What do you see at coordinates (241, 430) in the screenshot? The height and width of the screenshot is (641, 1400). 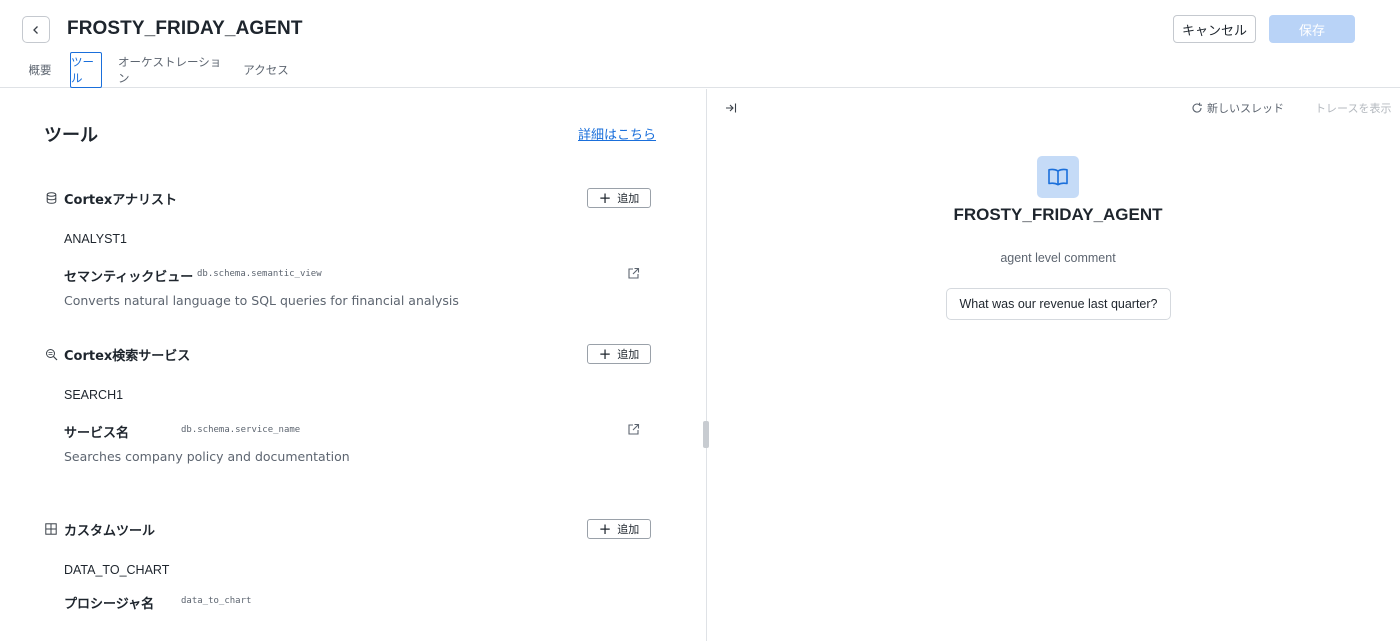 I see `service-name-value: db.schema.service_name` at bounding box center [241, 430].